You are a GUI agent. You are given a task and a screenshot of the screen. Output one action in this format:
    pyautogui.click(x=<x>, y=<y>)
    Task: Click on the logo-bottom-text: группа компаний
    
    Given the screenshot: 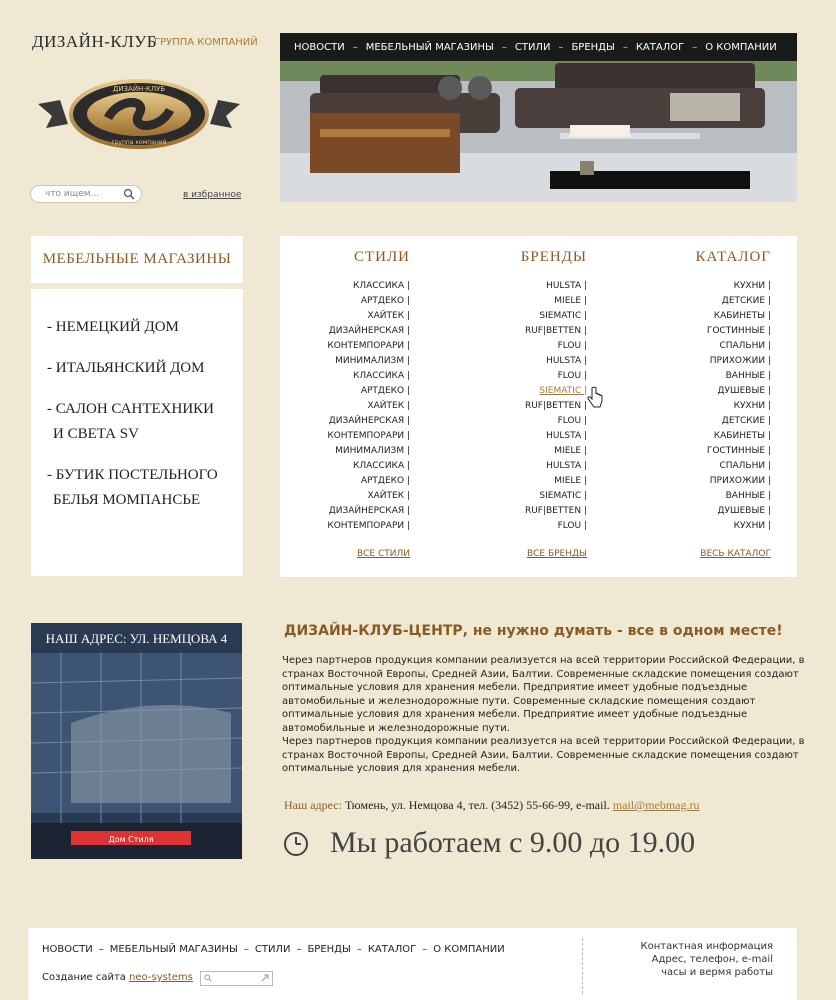 What is the action you would take?
    pyautogui.click(x=138, y=142)
    